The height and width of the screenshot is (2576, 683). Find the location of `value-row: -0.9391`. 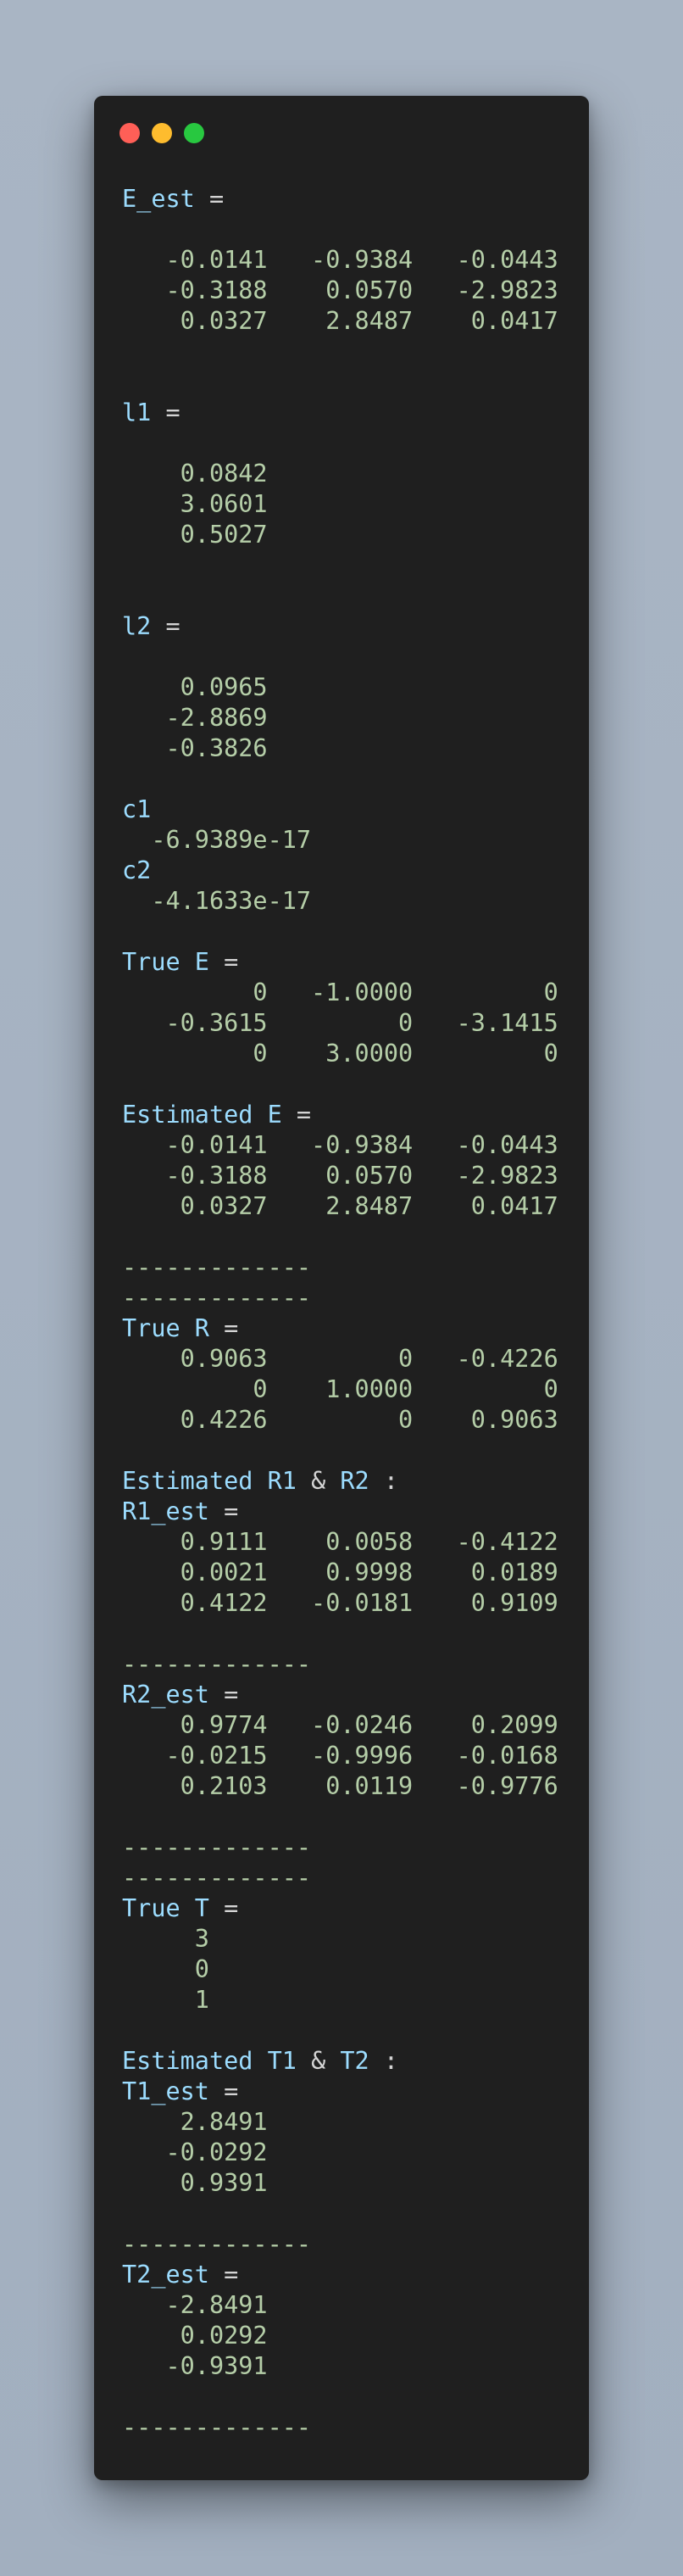

value-row: -0.9391 is located at coordinates (195, 2366).